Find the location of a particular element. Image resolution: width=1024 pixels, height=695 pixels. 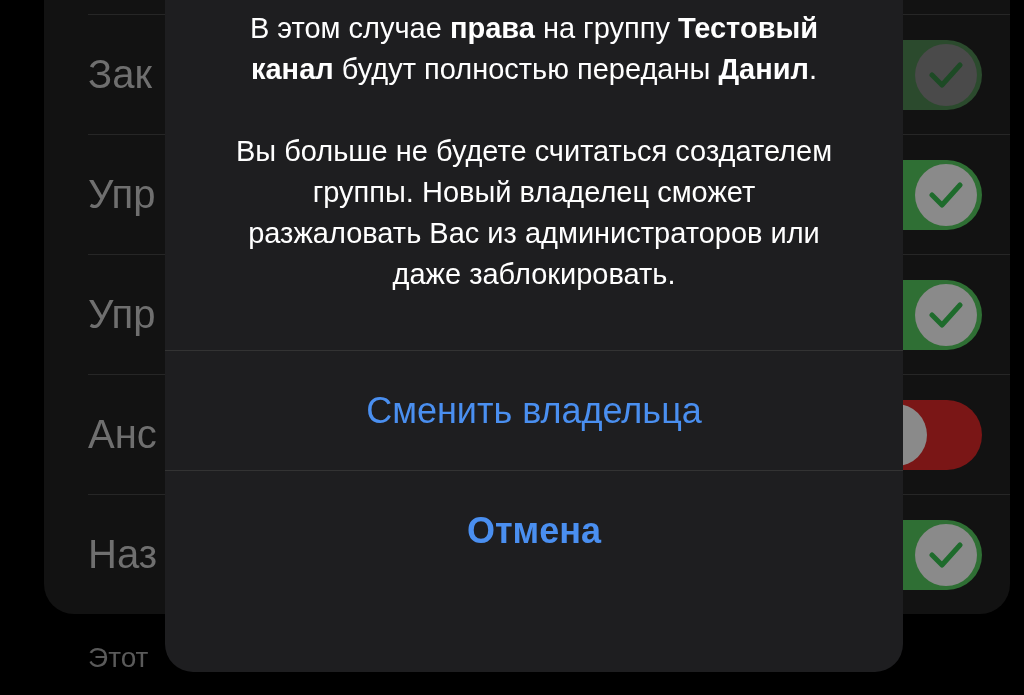

footer-text: Этот is located at coordinates (119, 658).